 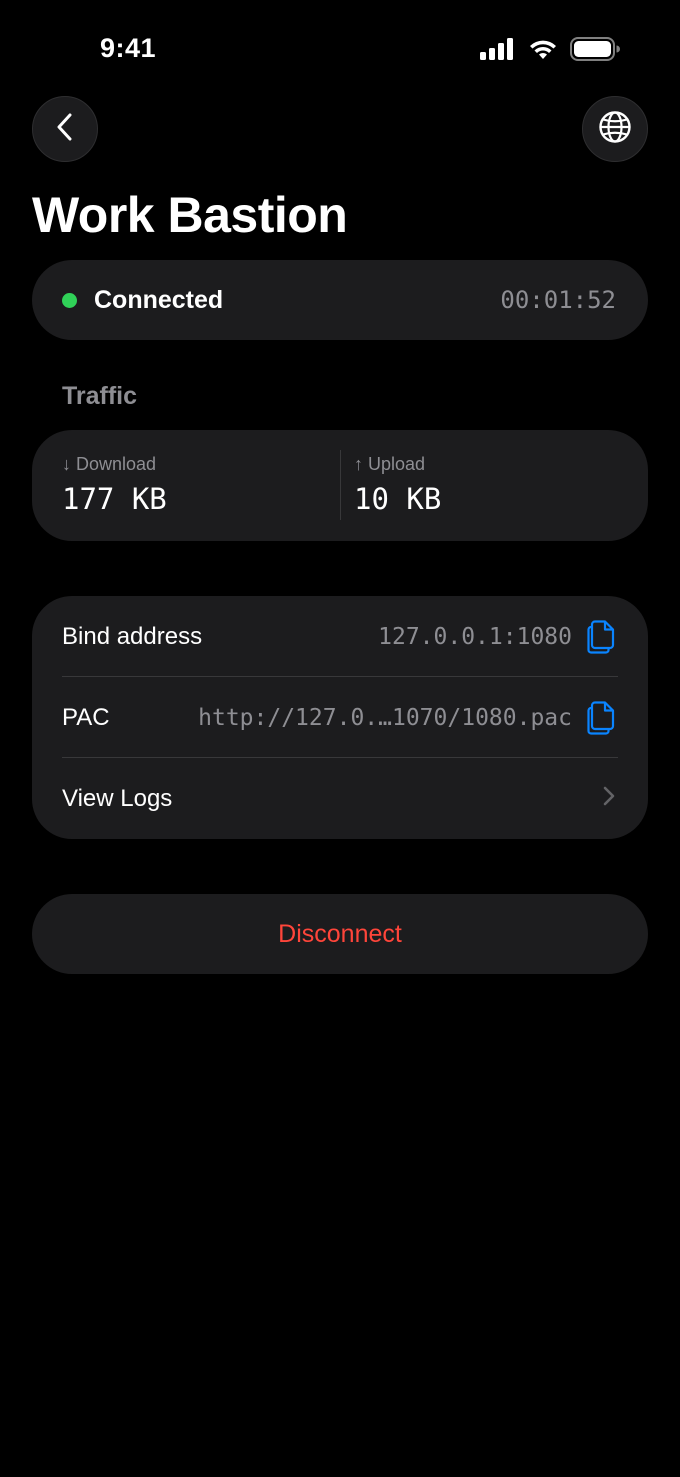 I want to click on chevron-right-icon, so click(x=609, y=798).